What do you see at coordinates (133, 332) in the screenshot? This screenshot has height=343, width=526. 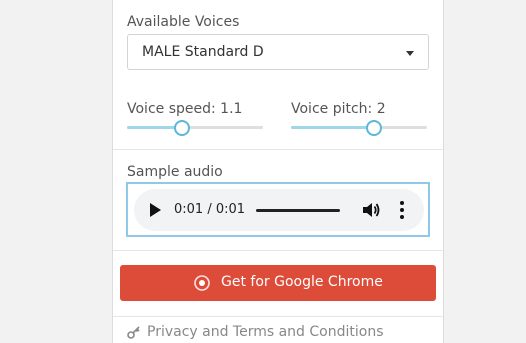 I see `key-icon` at bounding box center [133, 332].